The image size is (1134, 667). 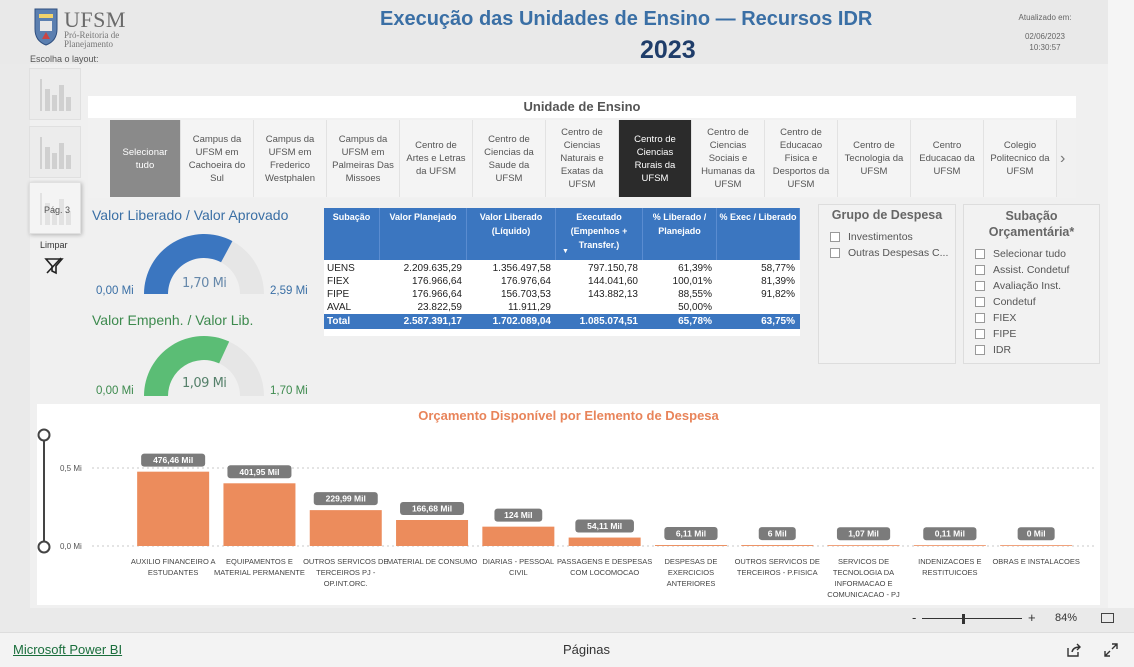 I want to click on updated-label: Atualizado em:, so click(x=1045, y=17).